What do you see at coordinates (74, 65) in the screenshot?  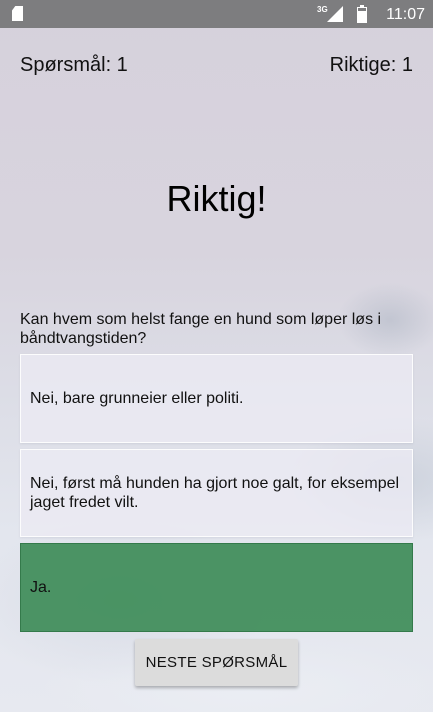 I see `question-counter: Spørsmål: 1` at bounding box center [74, 65].